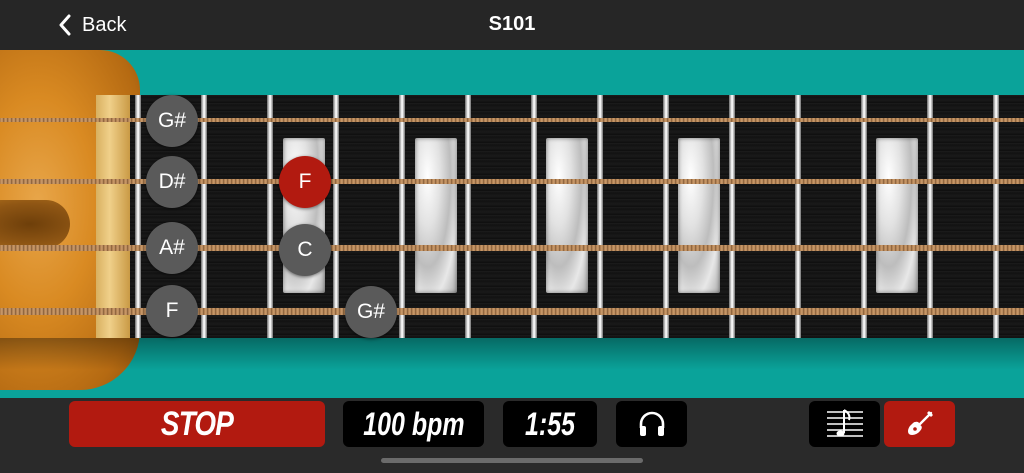 The height and width of the screenshot is (473, 1024). I want to click on fretted-note-active: F, so click(305, 182).